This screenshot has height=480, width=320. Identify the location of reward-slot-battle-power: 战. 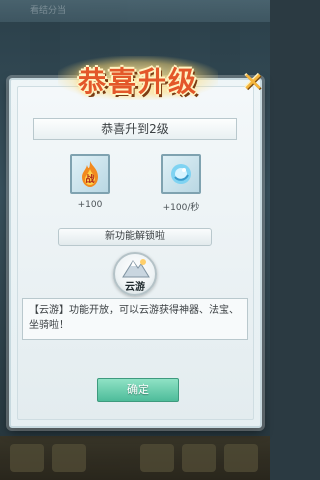
(90, 174).